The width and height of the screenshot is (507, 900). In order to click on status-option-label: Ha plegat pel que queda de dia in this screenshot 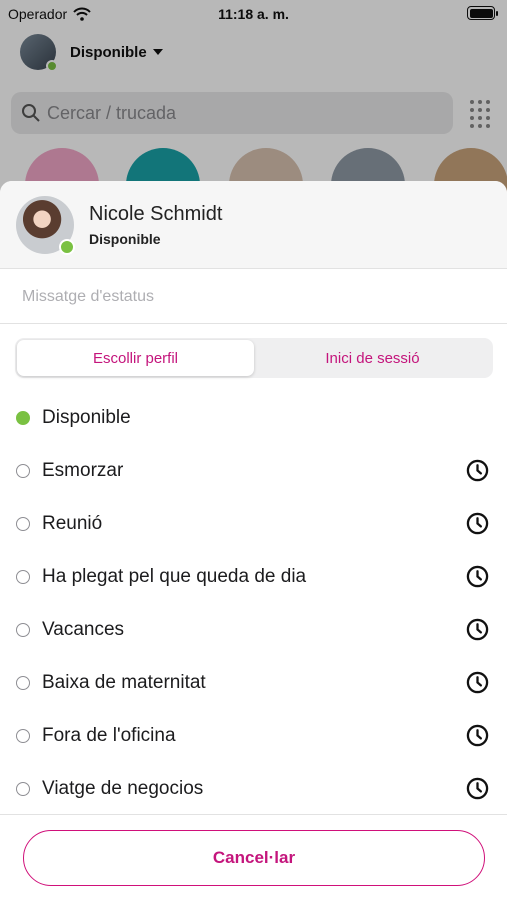, I will do `click(174, 576)`.